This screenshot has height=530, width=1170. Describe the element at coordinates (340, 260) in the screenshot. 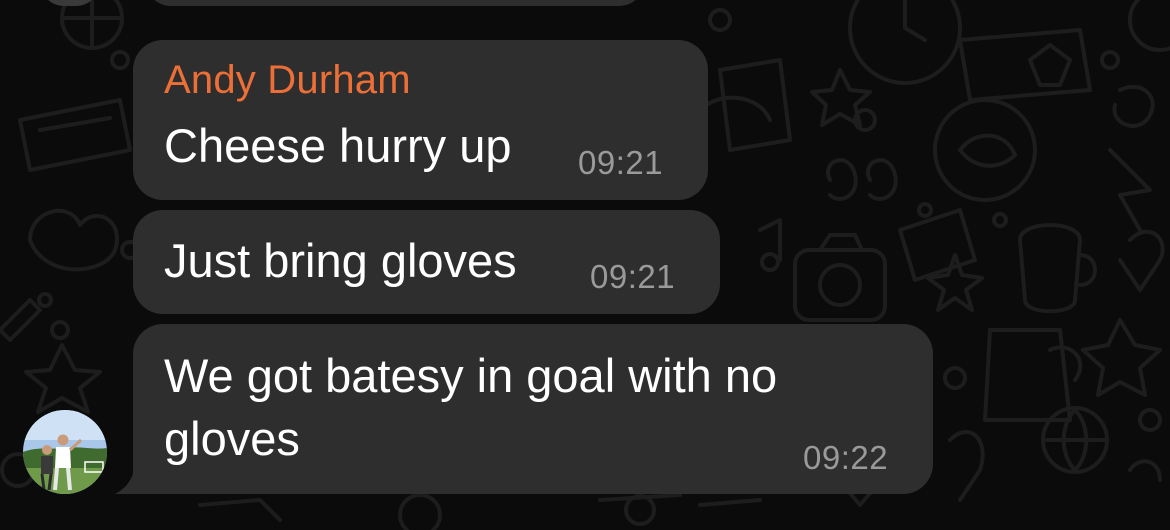

I see `message-text: Just bring gloves` at that location.